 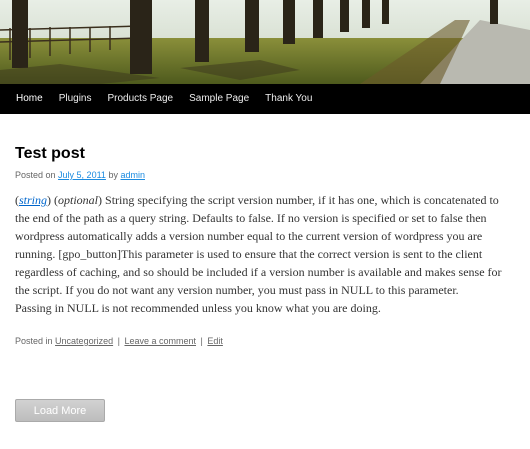 I want to click on by-label: by, so click(x=113, y=175).